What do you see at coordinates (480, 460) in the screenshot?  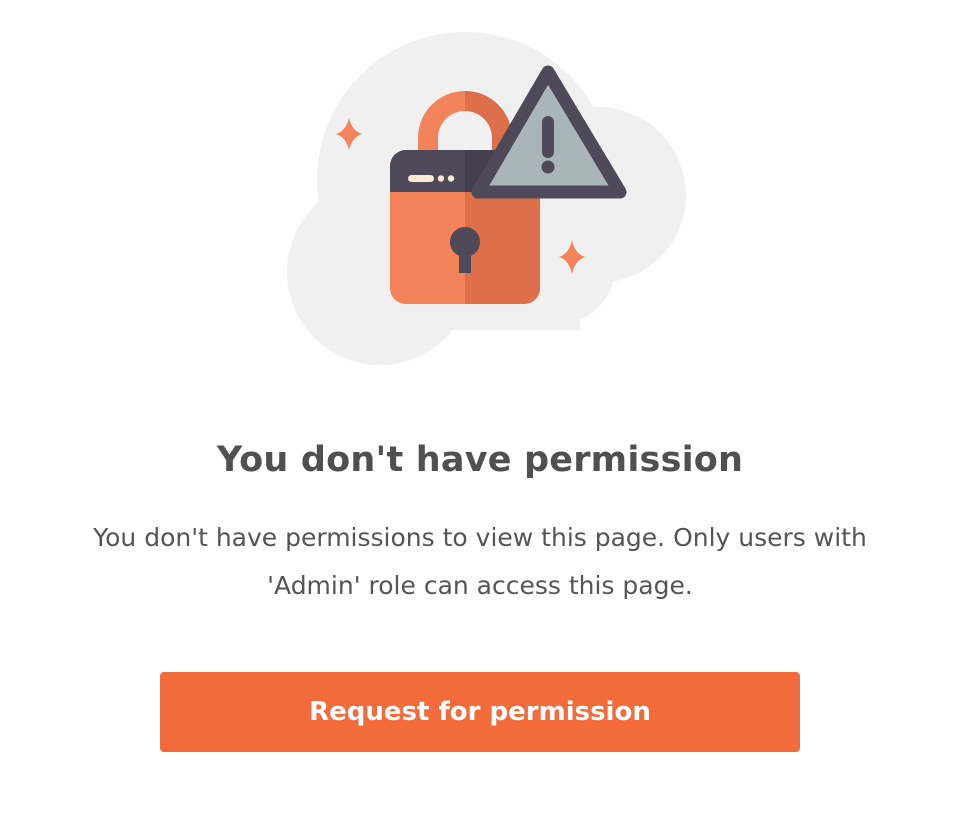 I see `page-title: You don't have permission` at bounding box center [480, 460].